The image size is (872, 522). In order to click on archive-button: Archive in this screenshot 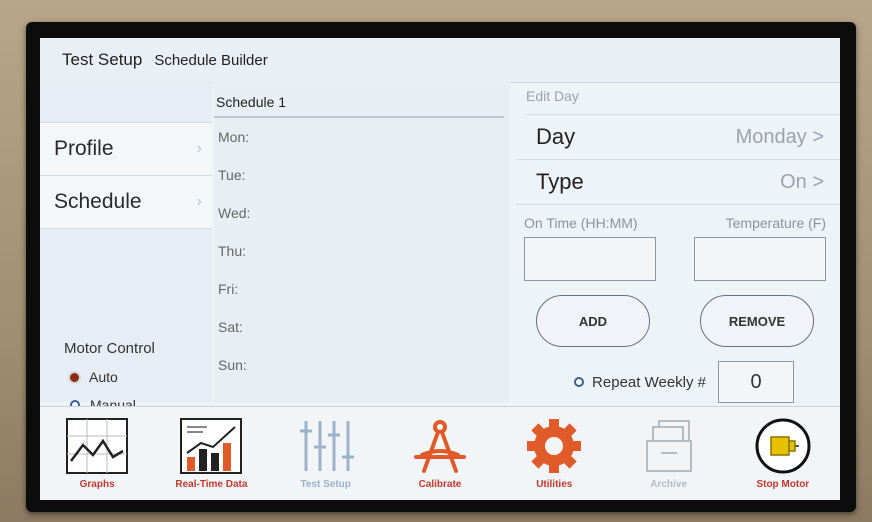, I will do `click(669, 448)`.